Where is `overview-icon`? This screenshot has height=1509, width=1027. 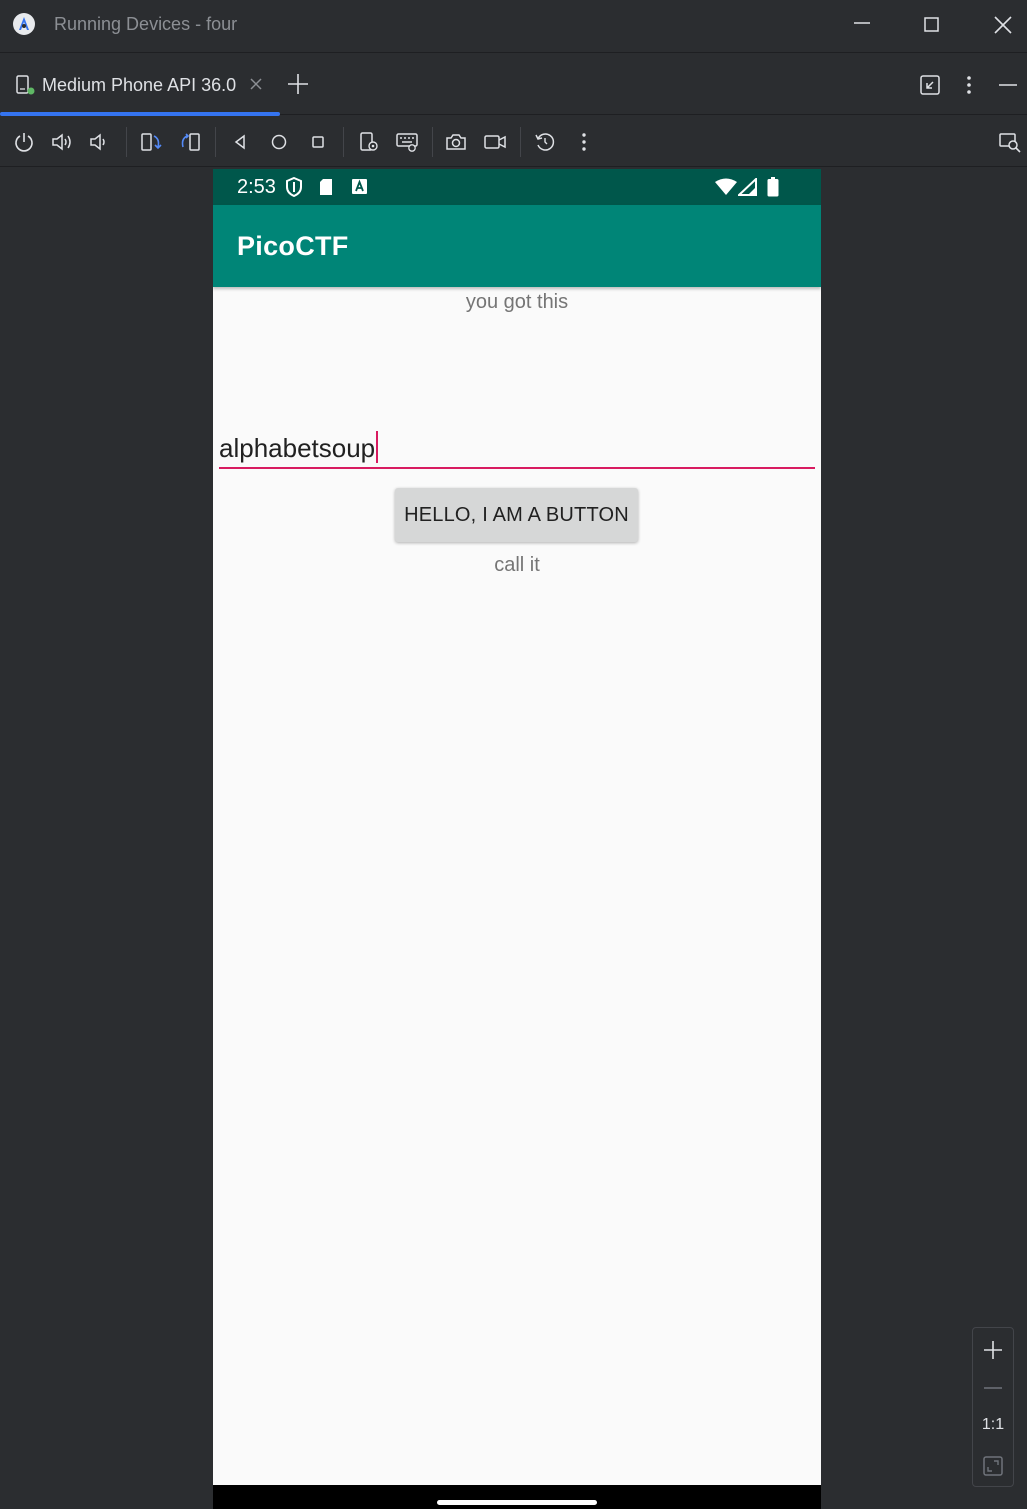 overview-icon is located at coordinates (318, 142).